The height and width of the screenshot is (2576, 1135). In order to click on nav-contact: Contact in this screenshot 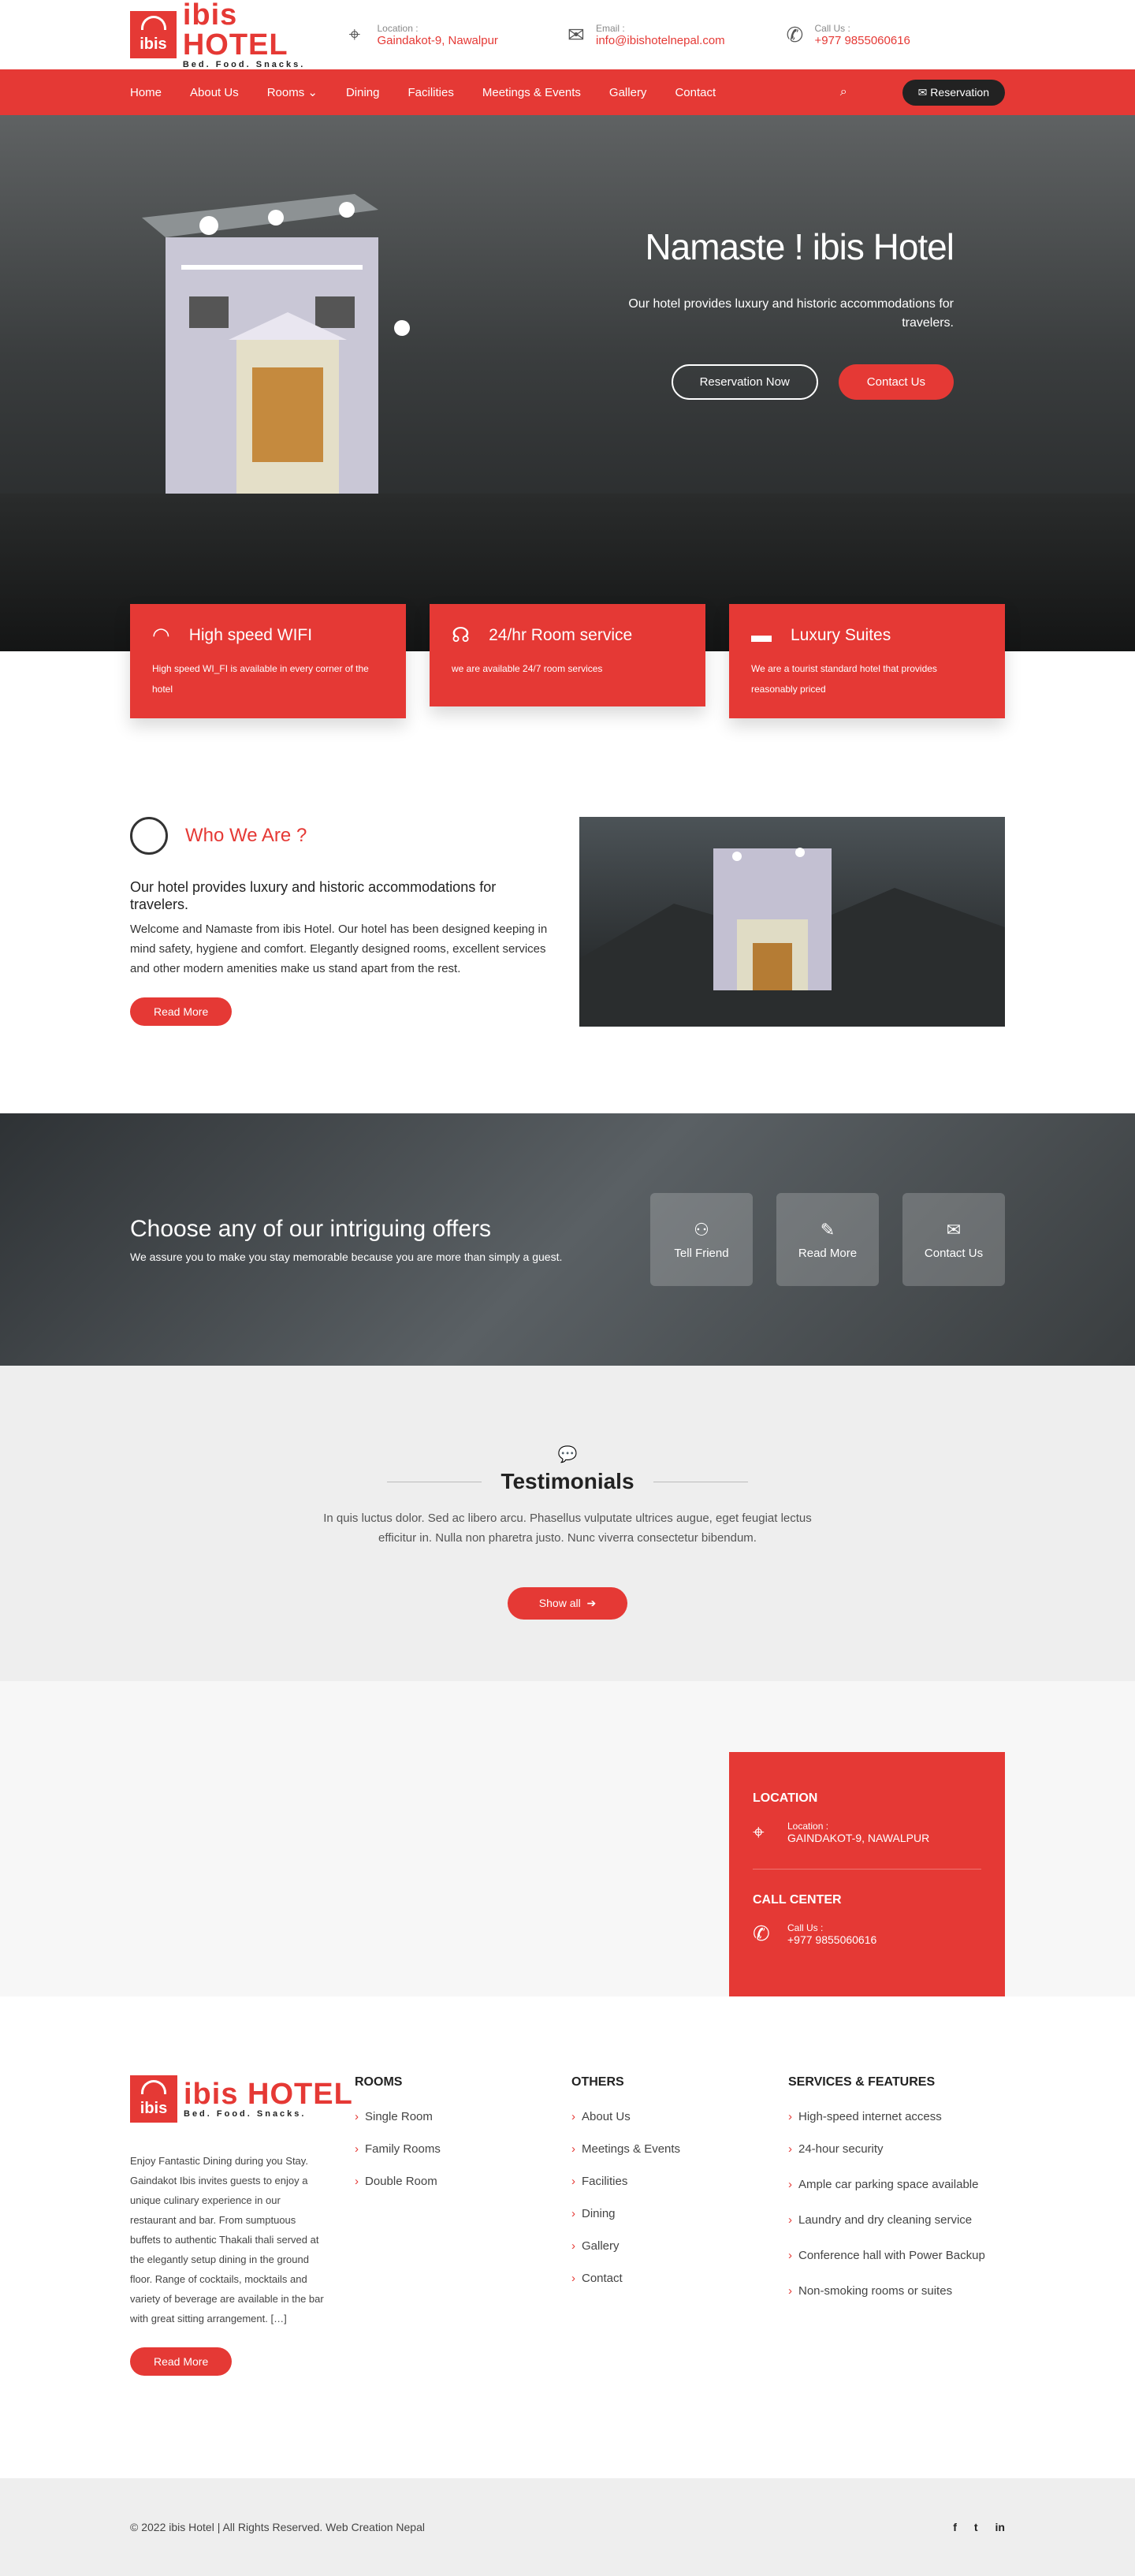, I will do `click(695, 93)`.